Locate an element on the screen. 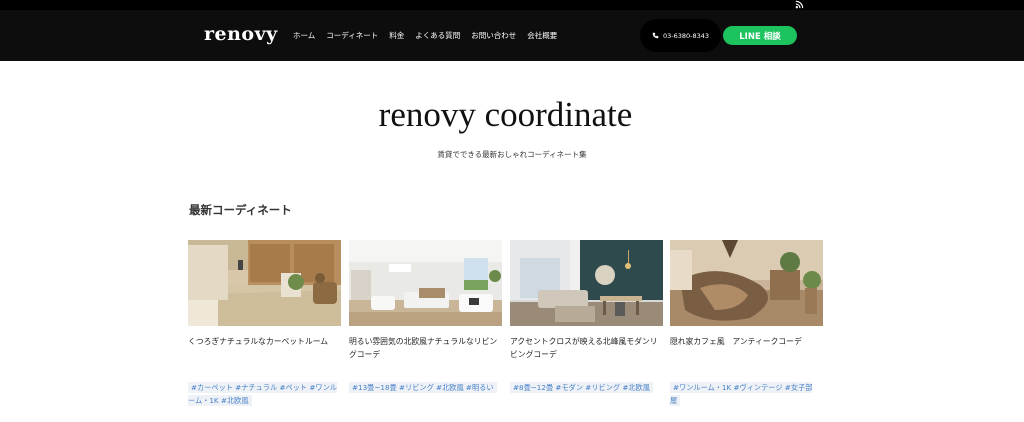 Image resolution: width=1024 pixels, height=422 pixels. phone-number: 03-6380-8343 is located at coordinates (686, 35).